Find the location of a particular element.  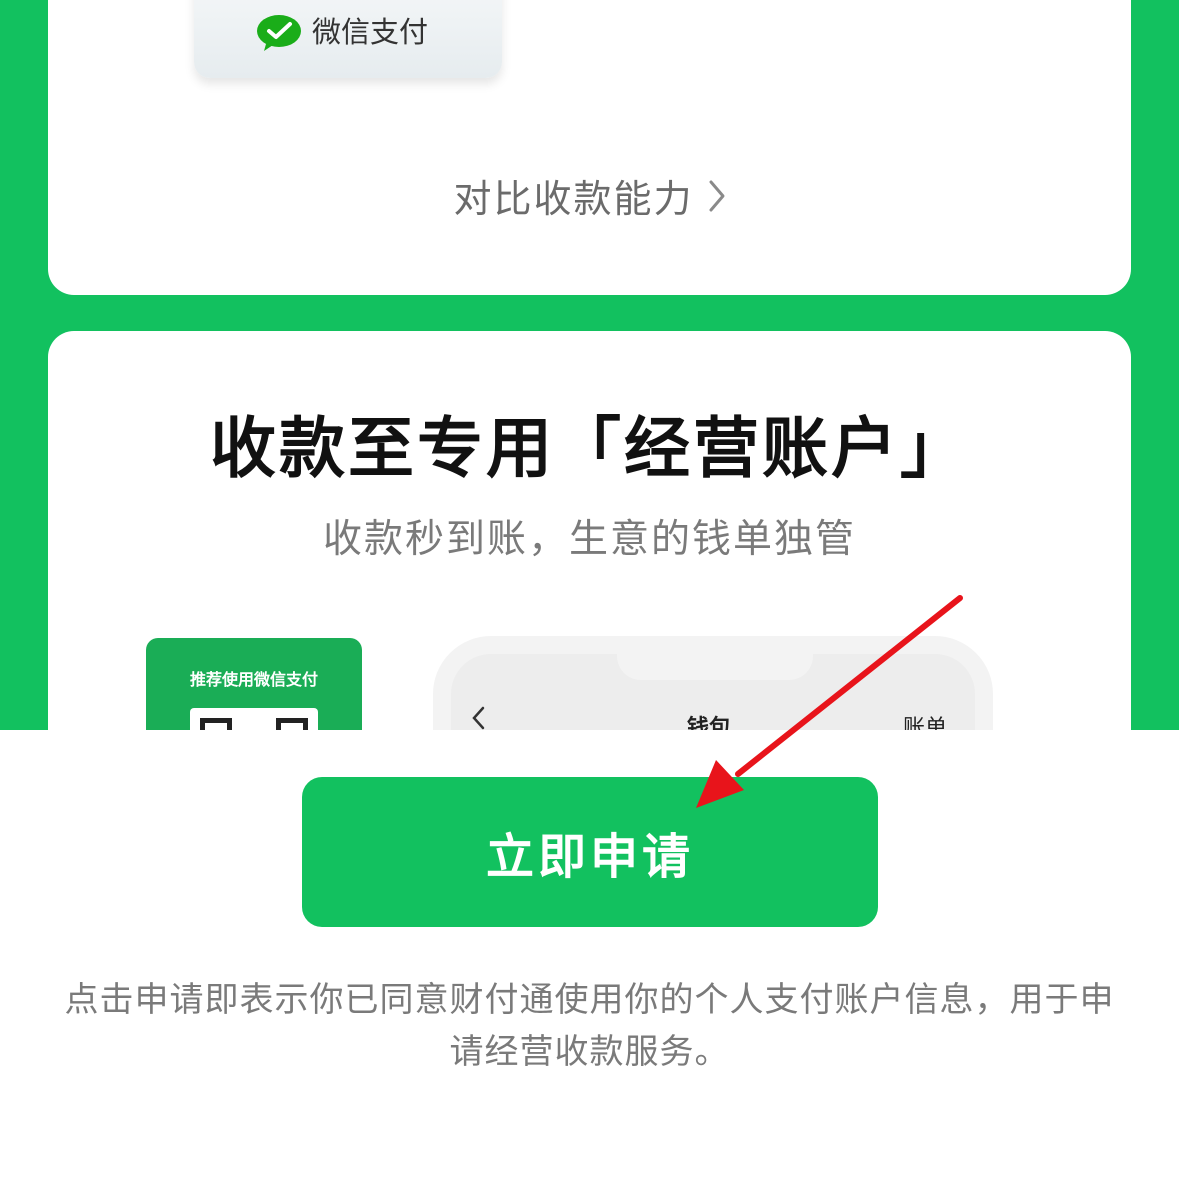

wechat-pay-icon is located at coordinates (279, 33).